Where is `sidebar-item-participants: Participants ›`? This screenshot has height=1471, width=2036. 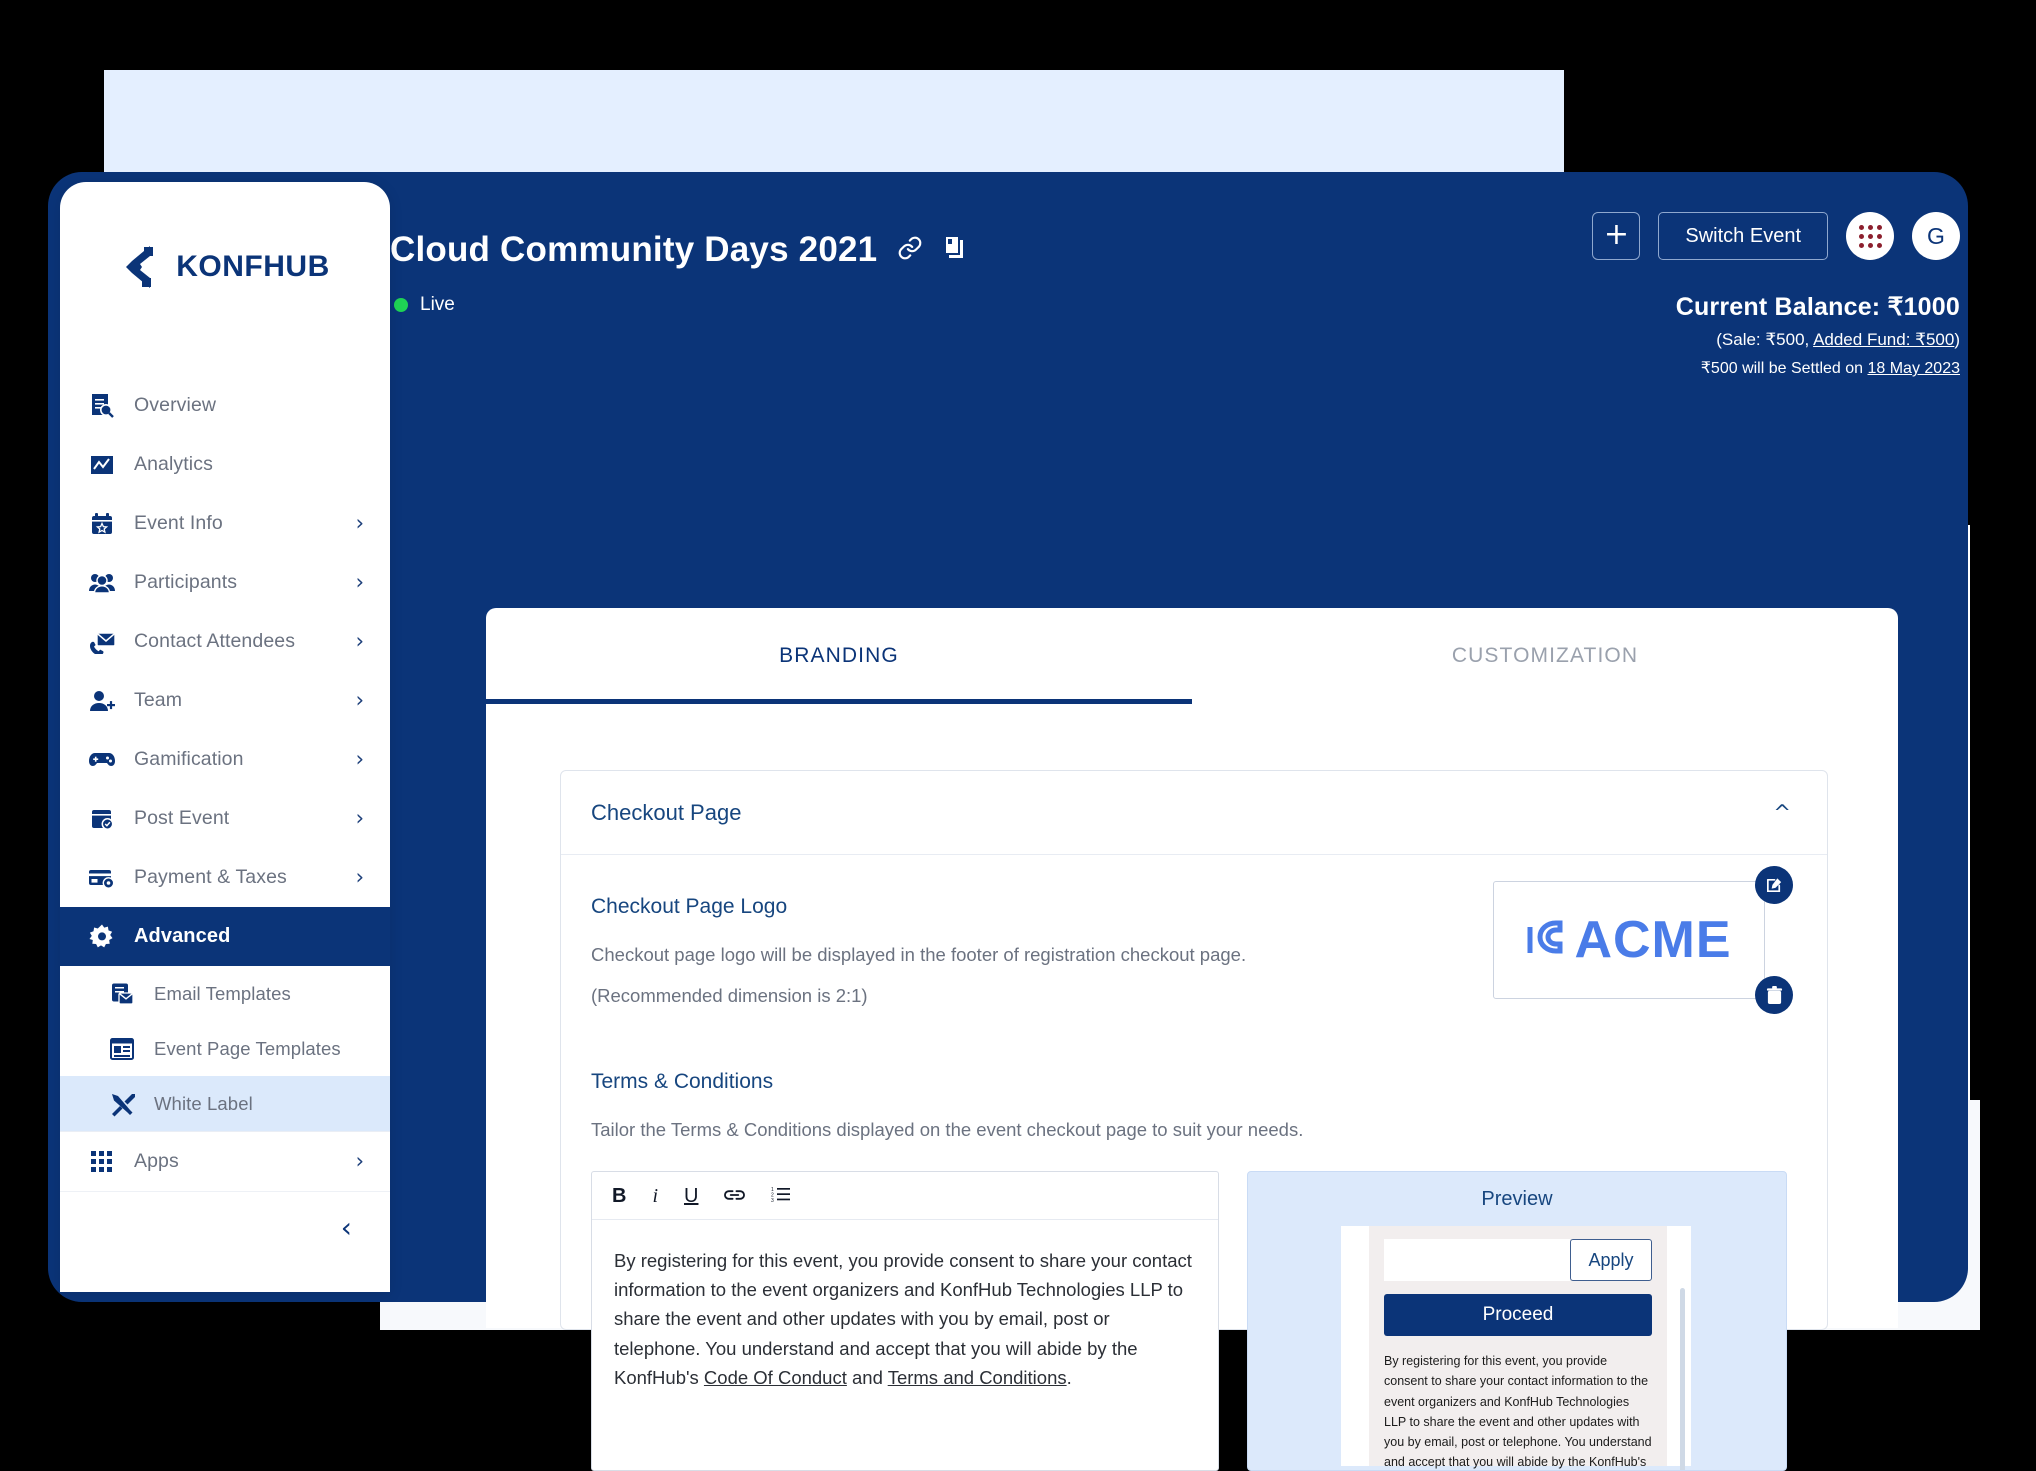
sidebar-item-participants: Participants › is located at coordinates (225, 582).